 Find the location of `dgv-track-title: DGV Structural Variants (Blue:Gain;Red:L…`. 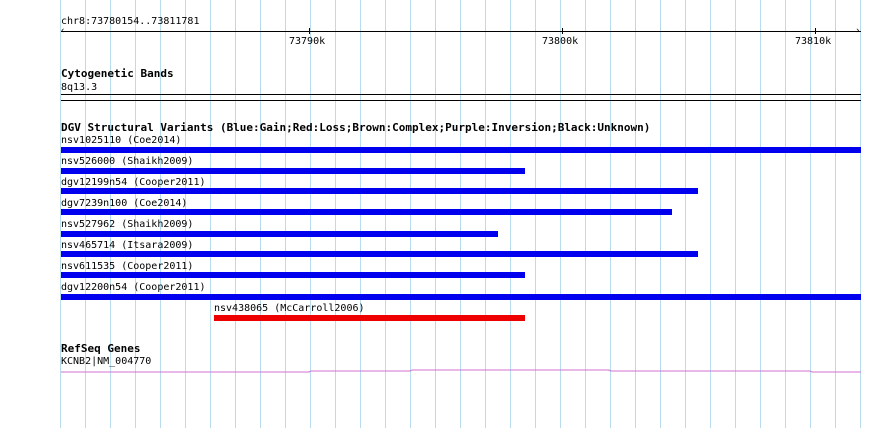

dgv-track-title: DGV Structural Variants (Blue:Gain;Red:L… is located at coordinates (356, 127).